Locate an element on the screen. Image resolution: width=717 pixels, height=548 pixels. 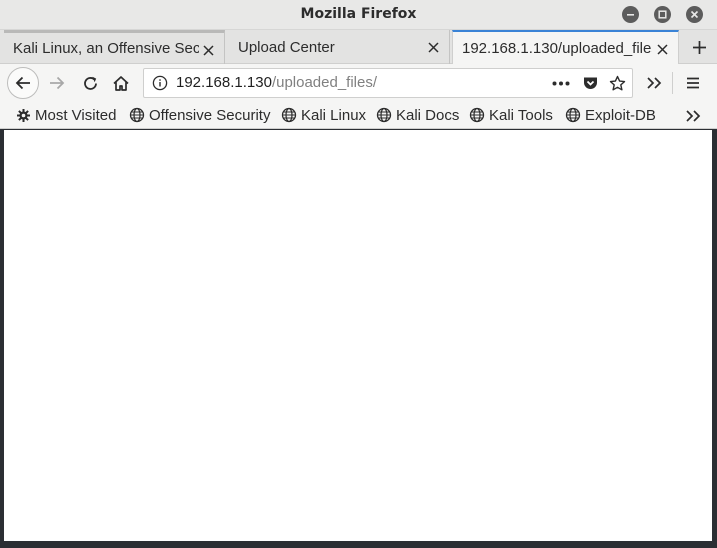
toolbar-overflow-button is located at coordinates (654, 83).